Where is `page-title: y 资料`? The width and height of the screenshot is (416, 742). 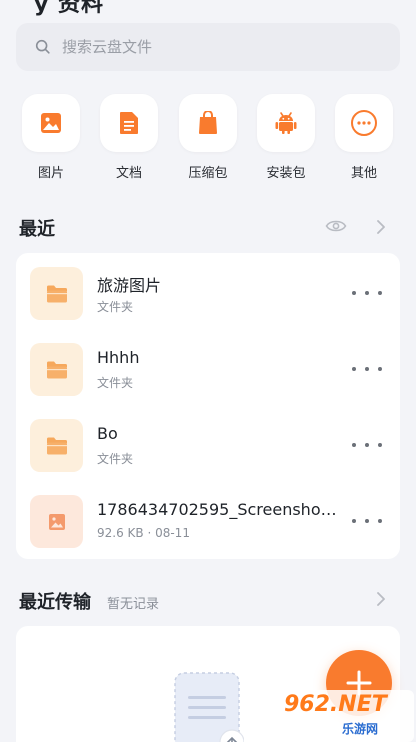 page-title: y 资料 is located at coordinates (69, 8).